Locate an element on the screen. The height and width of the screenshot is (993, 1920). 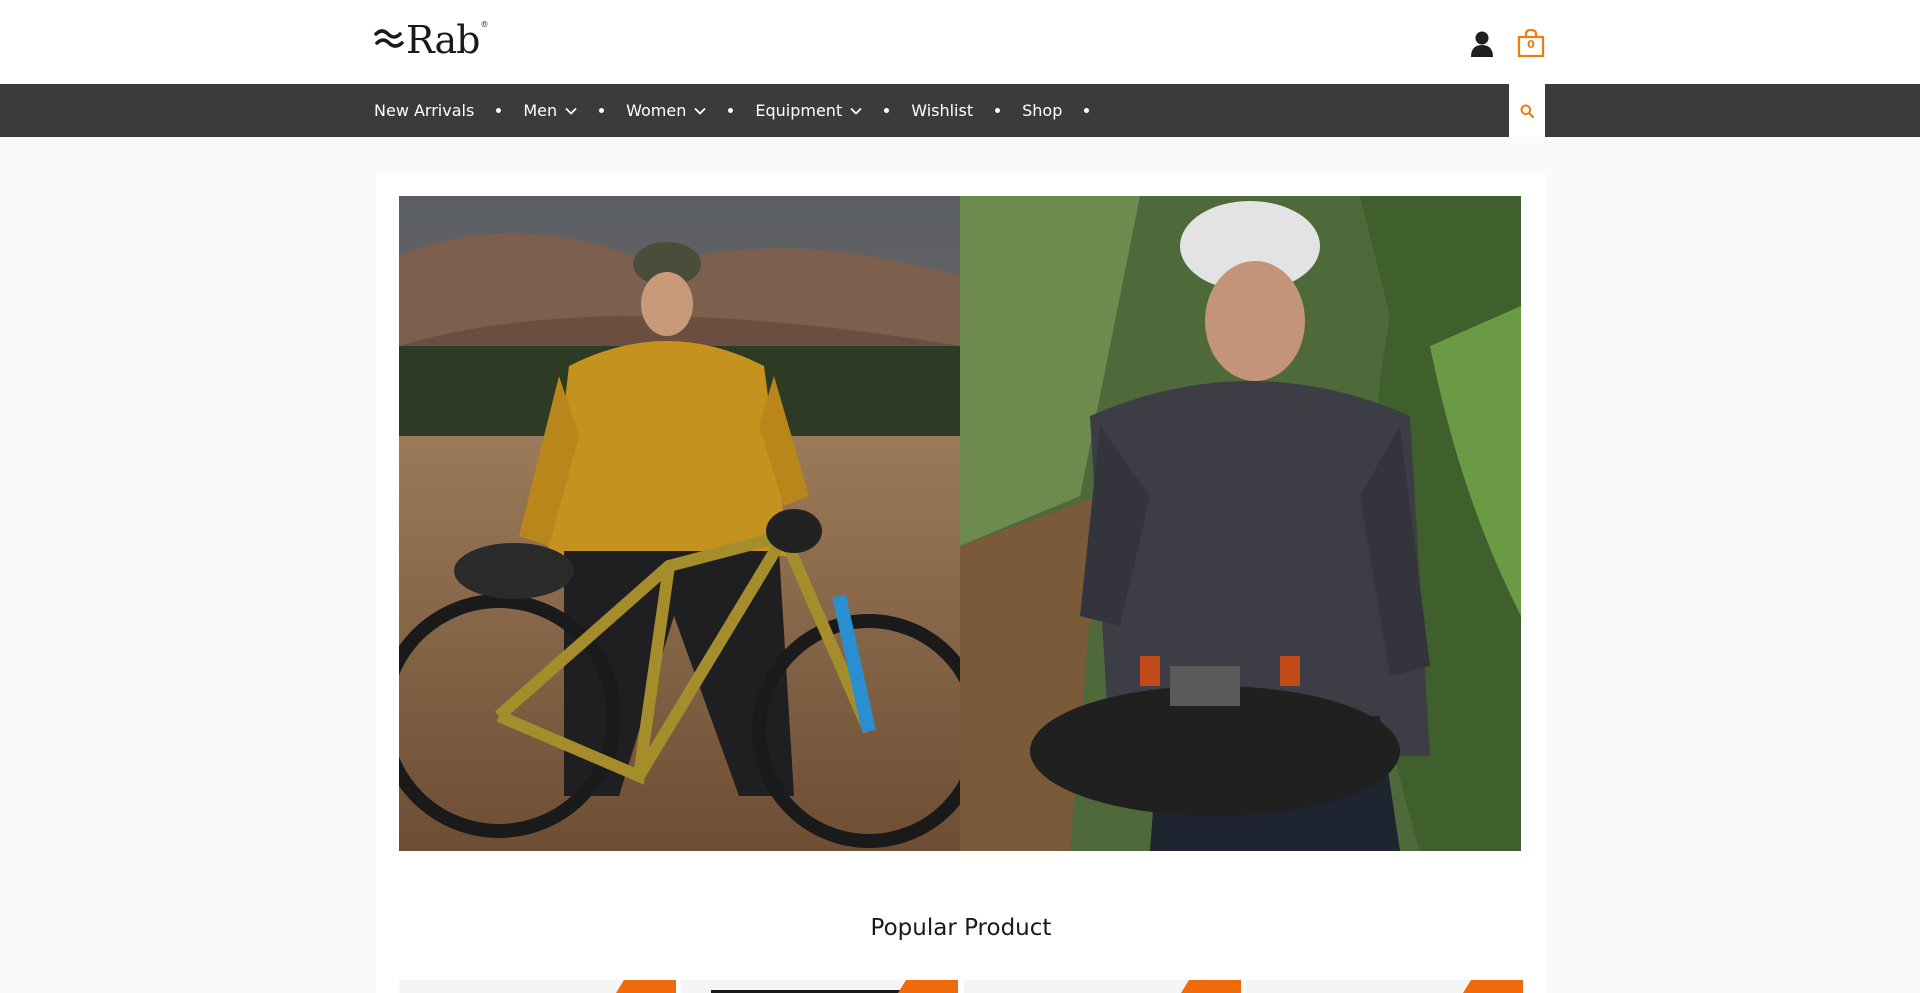
cart-count: 0 is located at coordinates (1531, 44).